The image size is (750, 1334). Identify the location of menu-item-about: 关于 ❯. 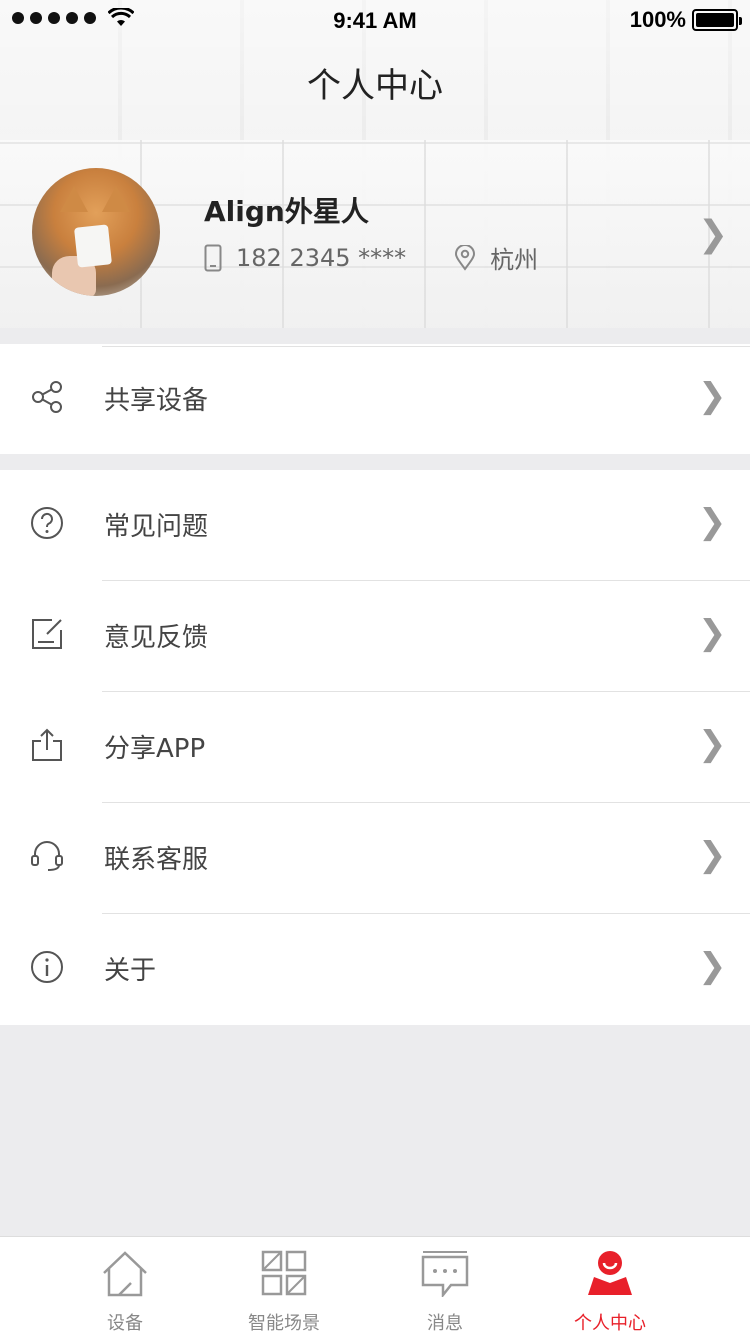
(375, 969).